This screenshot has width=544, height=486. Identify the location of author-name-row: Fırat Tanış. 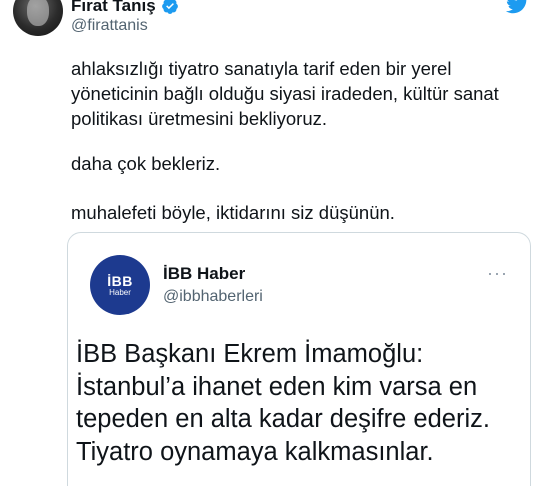
(125, 8).